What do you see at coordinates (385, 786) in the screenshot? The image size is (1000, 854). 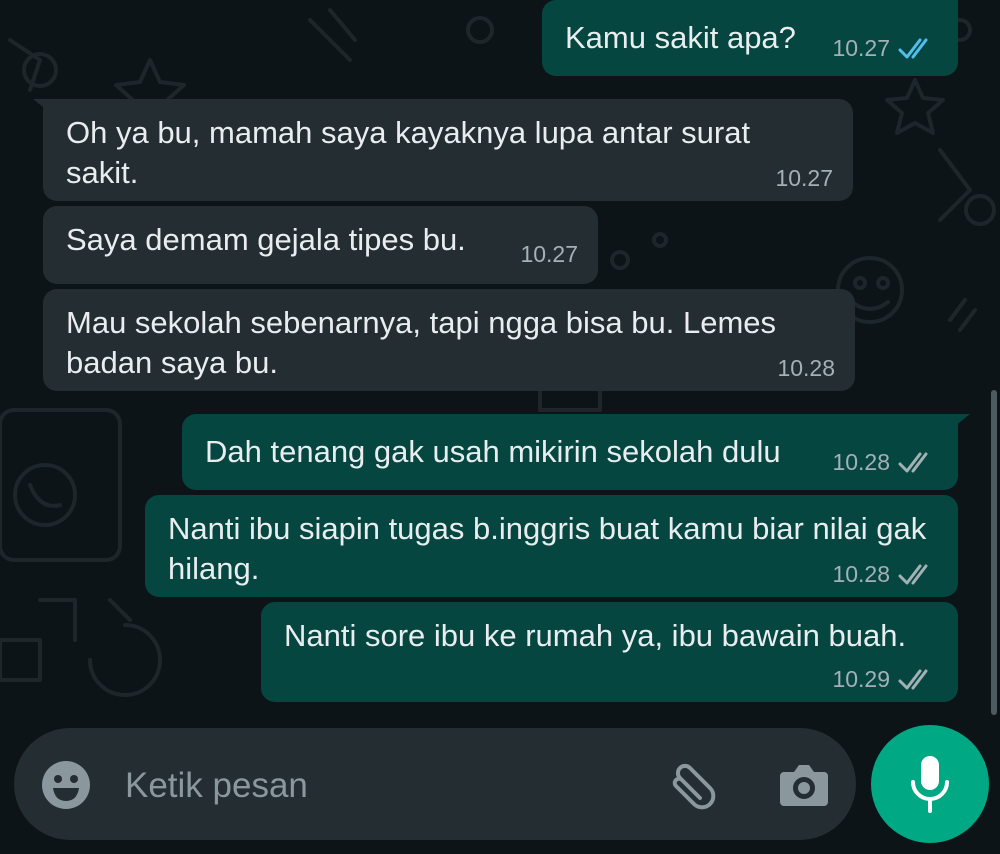 I see `message-input` at bounding box center [385, 786].